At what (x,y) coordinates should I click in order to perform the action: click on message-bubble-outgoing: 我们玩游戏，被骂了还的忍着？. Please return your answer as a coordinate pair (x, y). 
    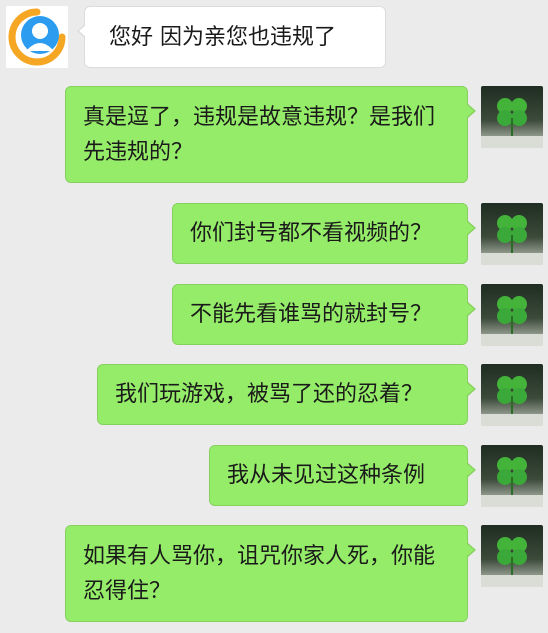
    Looking at the image, I should click on (286, 394).